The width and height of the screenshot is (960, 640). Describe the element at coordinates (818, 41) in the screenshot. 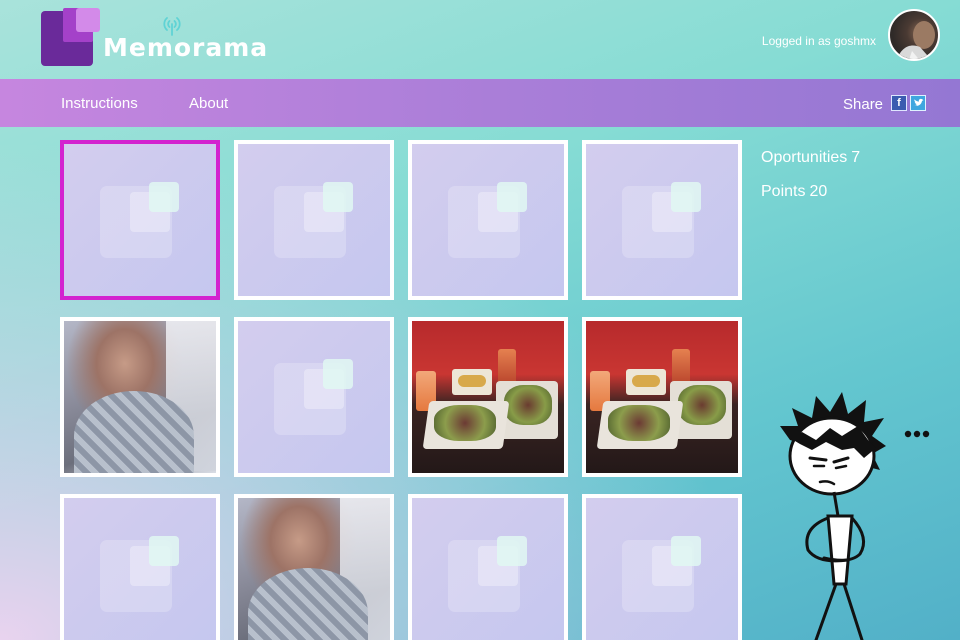

I see `login-status: Logged in as goshmx` at that location.